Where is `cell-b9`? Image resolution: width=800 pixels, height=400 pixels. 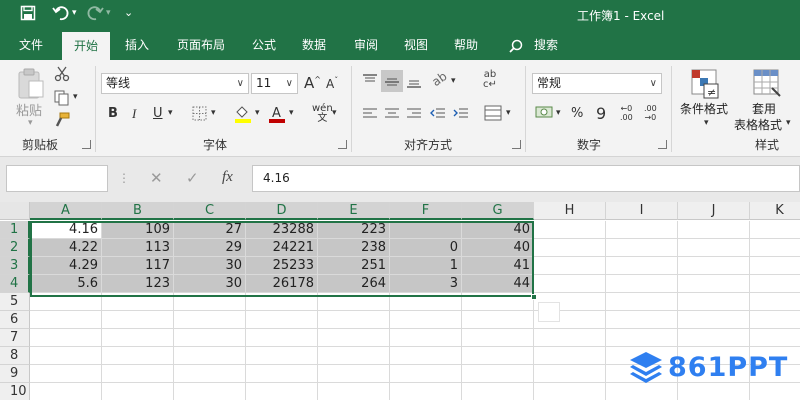 cell-b9 is located at coordinates (138, 374).